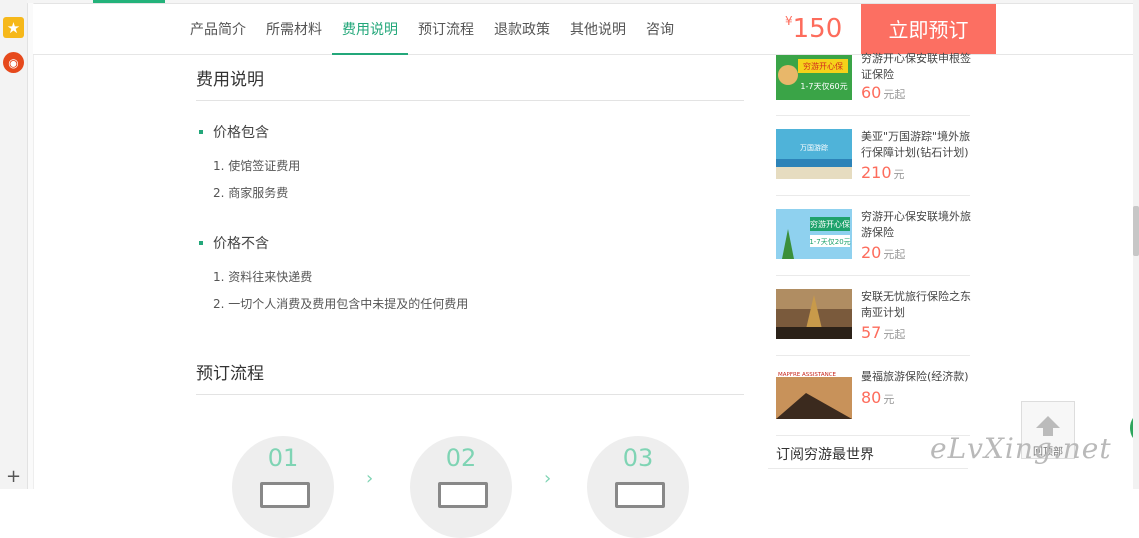  I want to click on step-circle: 03, so click(638, 487).